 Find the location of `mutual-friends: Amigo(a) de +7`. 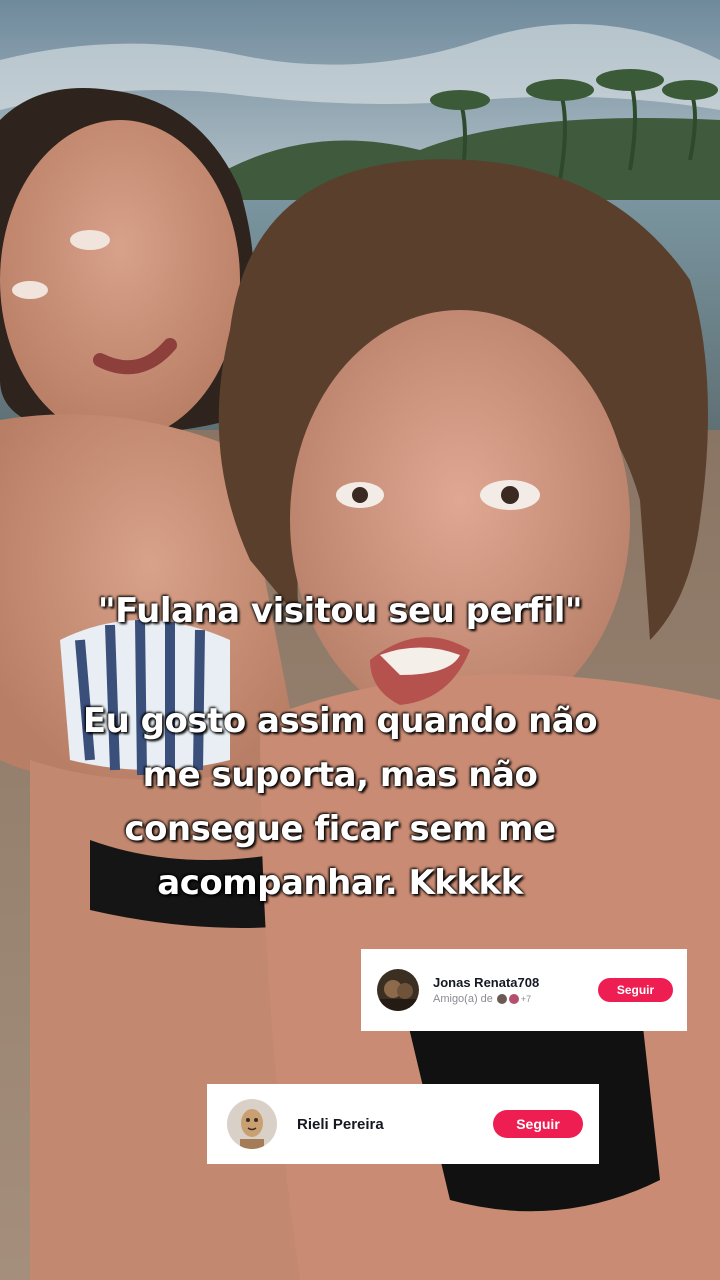

mutual-friends: Amigo(a) de +7 is located at coordinates (515, 999).